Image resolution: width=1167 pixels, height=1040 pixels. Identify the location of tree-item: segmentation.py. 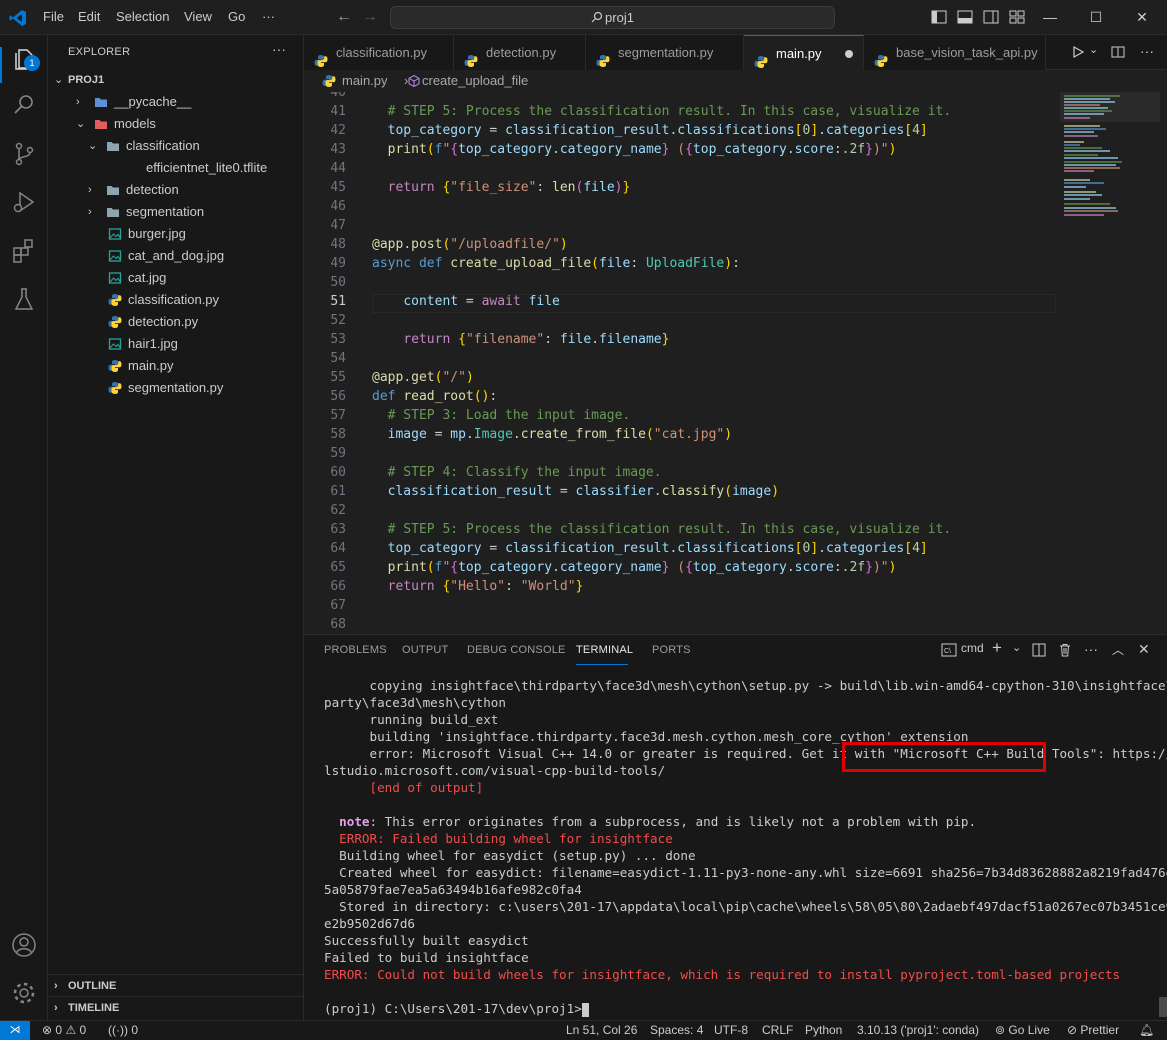
(175, 388).